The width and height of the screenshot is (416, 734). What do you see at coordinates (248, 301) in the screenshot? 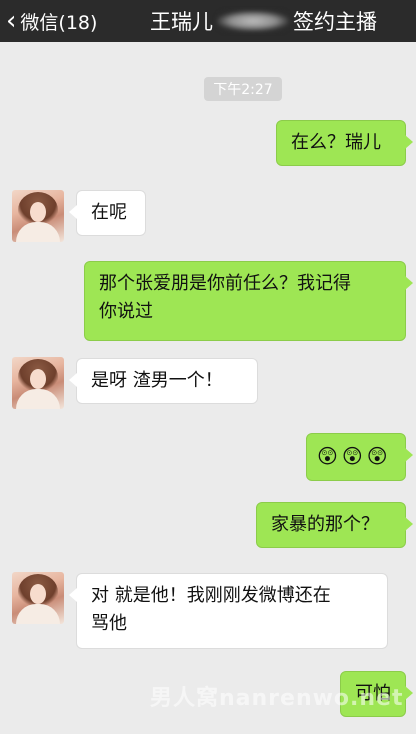
I see `message-bubble-sent: 那个张爱朋是你前任么？我记得 你说过` at bounding box center [248, 301].